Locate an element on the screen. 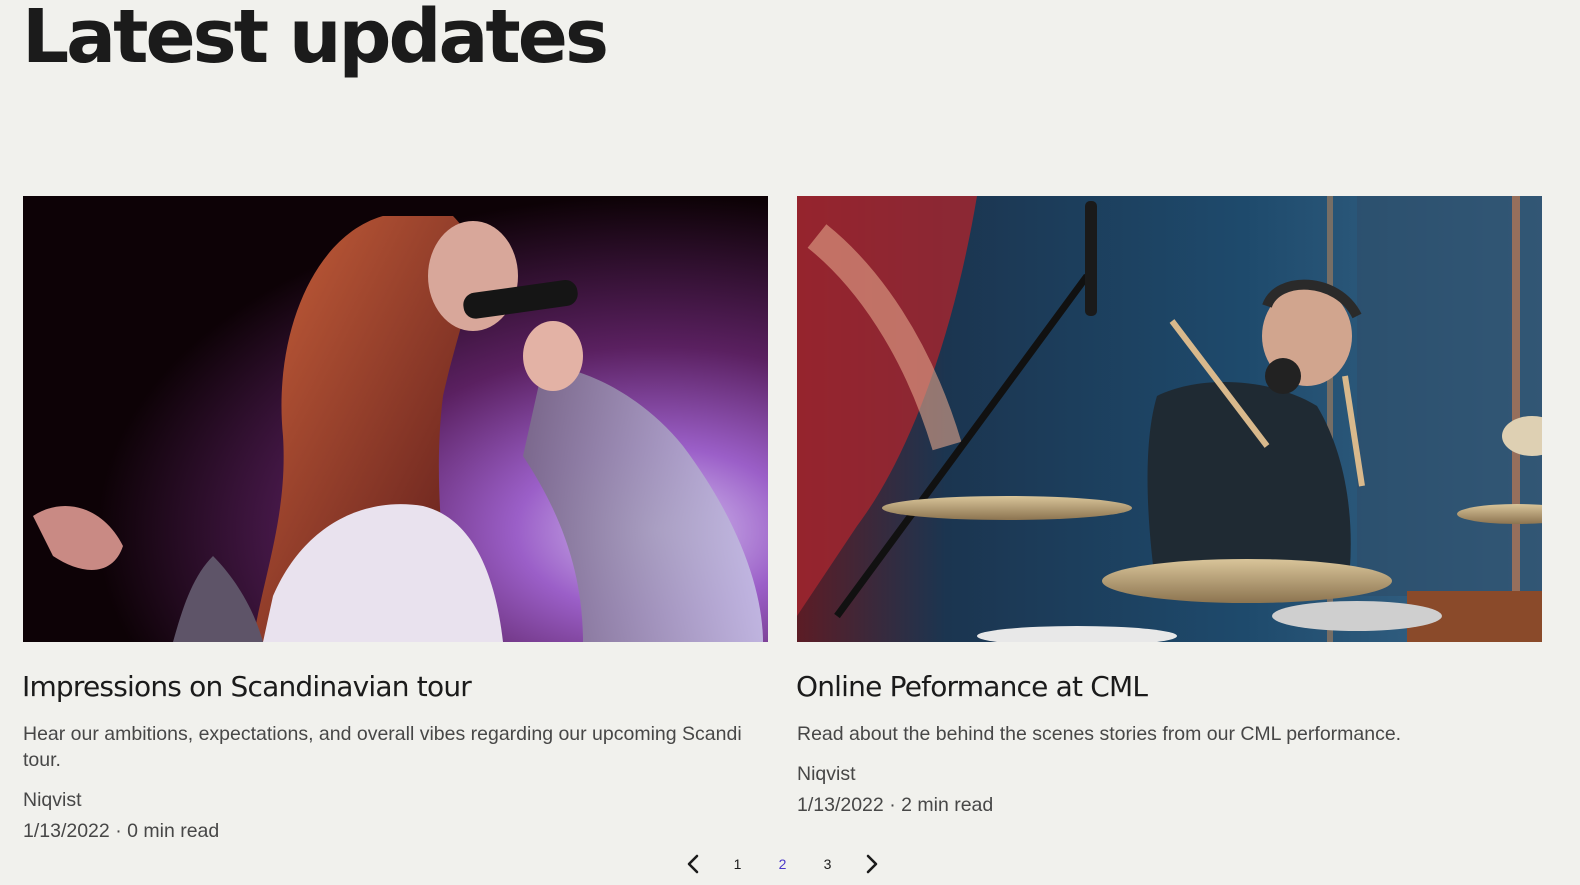  post-meta: 1/13/2022 · 2 min read is located at coordinates (1169, 805).